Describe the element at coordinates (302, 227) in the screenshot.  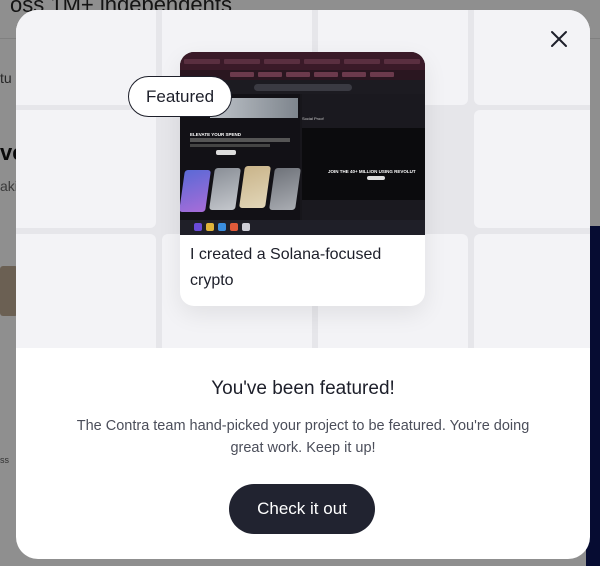
I see `screenshot-taskbar` at that location.